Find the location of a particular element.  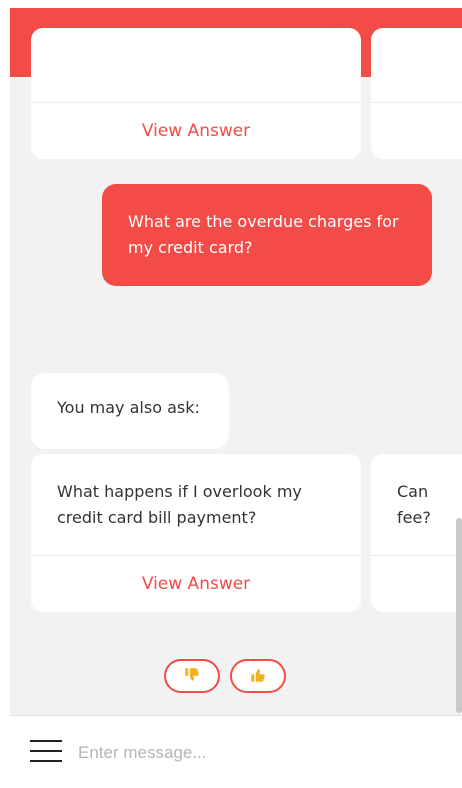

bot-message-text: You may also ask: is located at coordinates (128, 407).